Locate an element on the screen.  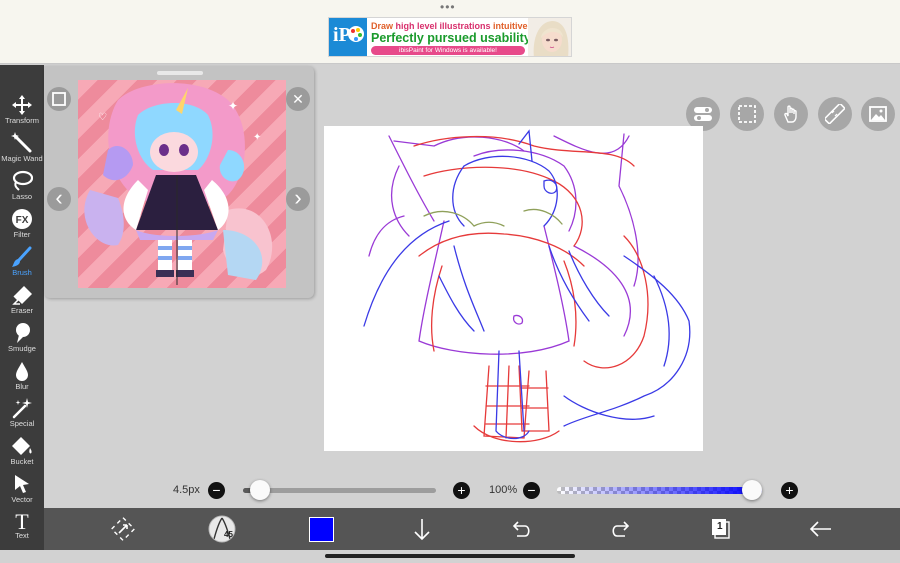
special-sparkle-icon is located at coordinates (22, 408).